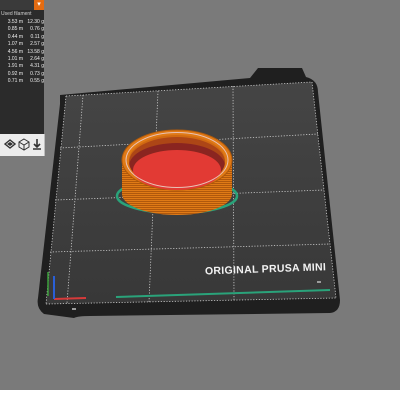 This screenshot has height=400, width=400. I want to click on legend-row: 0.92 m 0.73 g, so click(22, 74).